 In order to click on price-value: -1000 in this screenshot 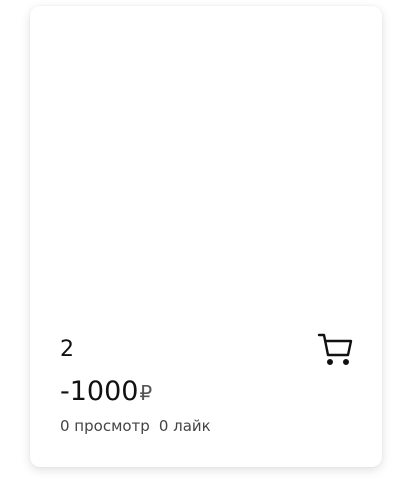, I will do `click(99, 391)`.